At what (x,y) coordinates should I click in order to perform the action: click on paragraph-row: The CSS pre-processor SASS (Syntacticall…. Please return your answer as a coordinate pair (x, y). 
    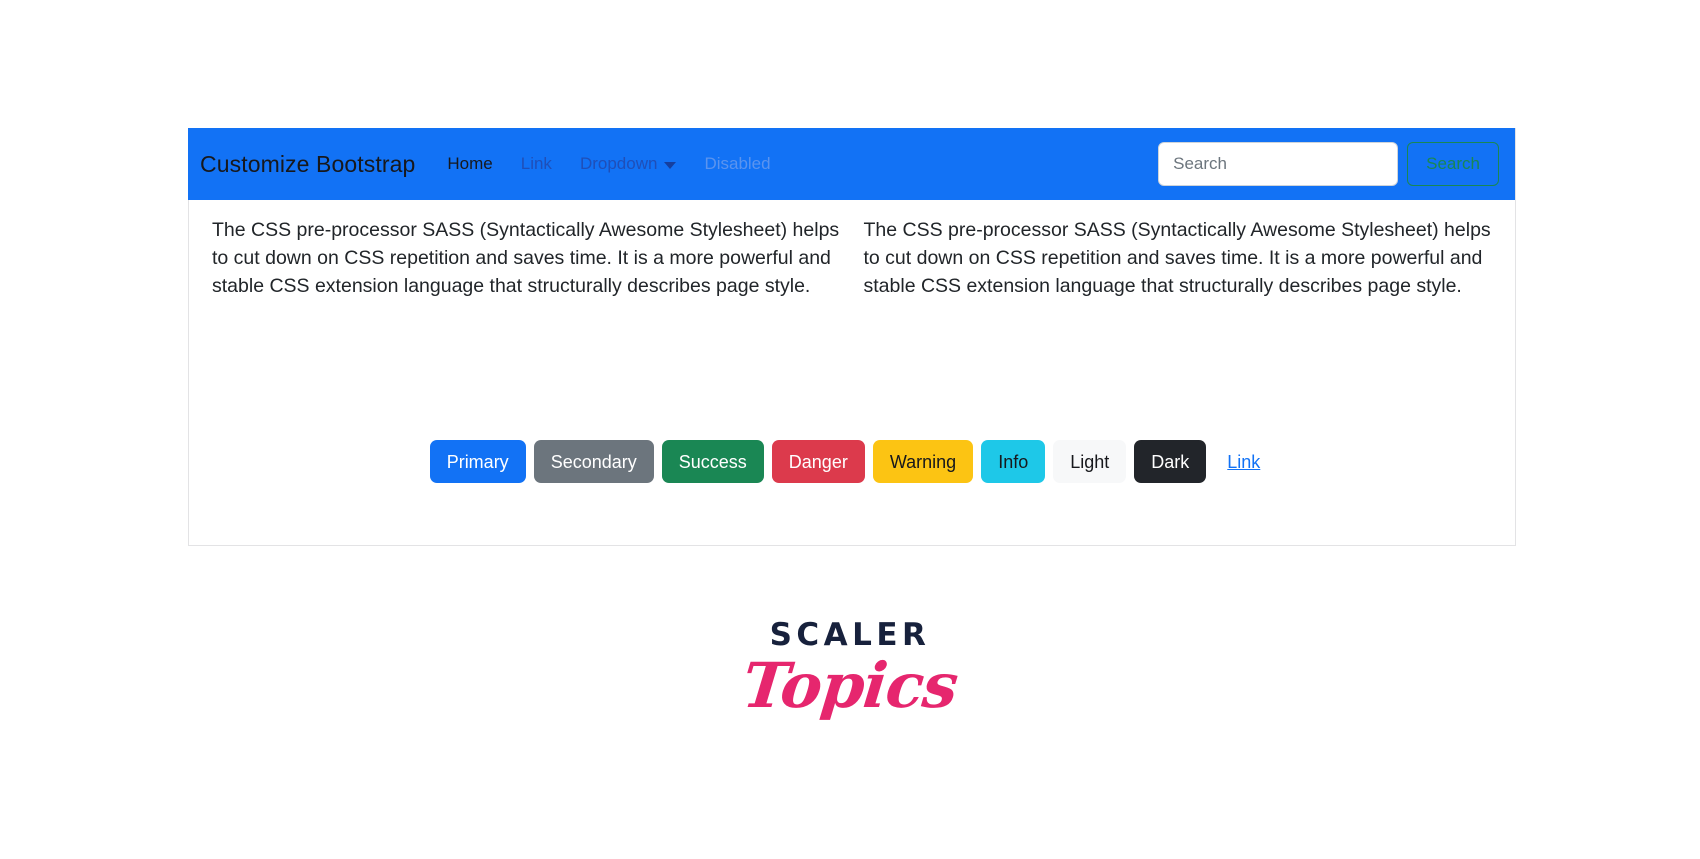
    Looking at the image, I should click on (851, 258).